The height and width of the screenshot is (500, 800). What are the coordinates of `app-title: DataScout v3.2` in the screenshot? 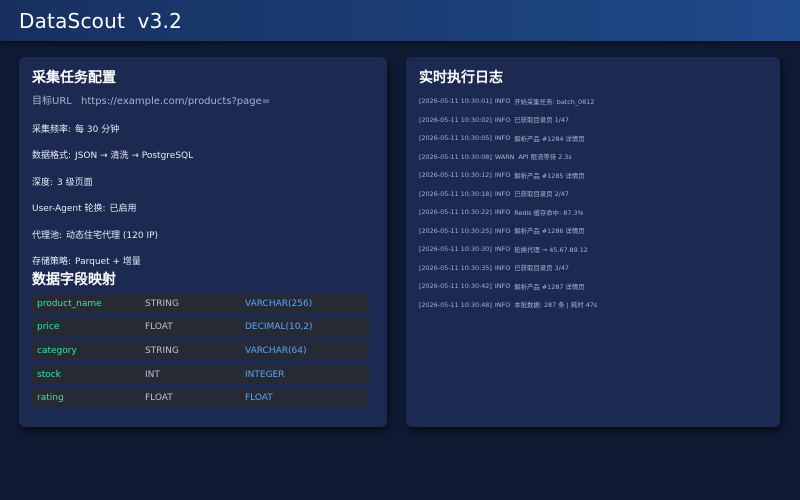 It's located at (100, 20).